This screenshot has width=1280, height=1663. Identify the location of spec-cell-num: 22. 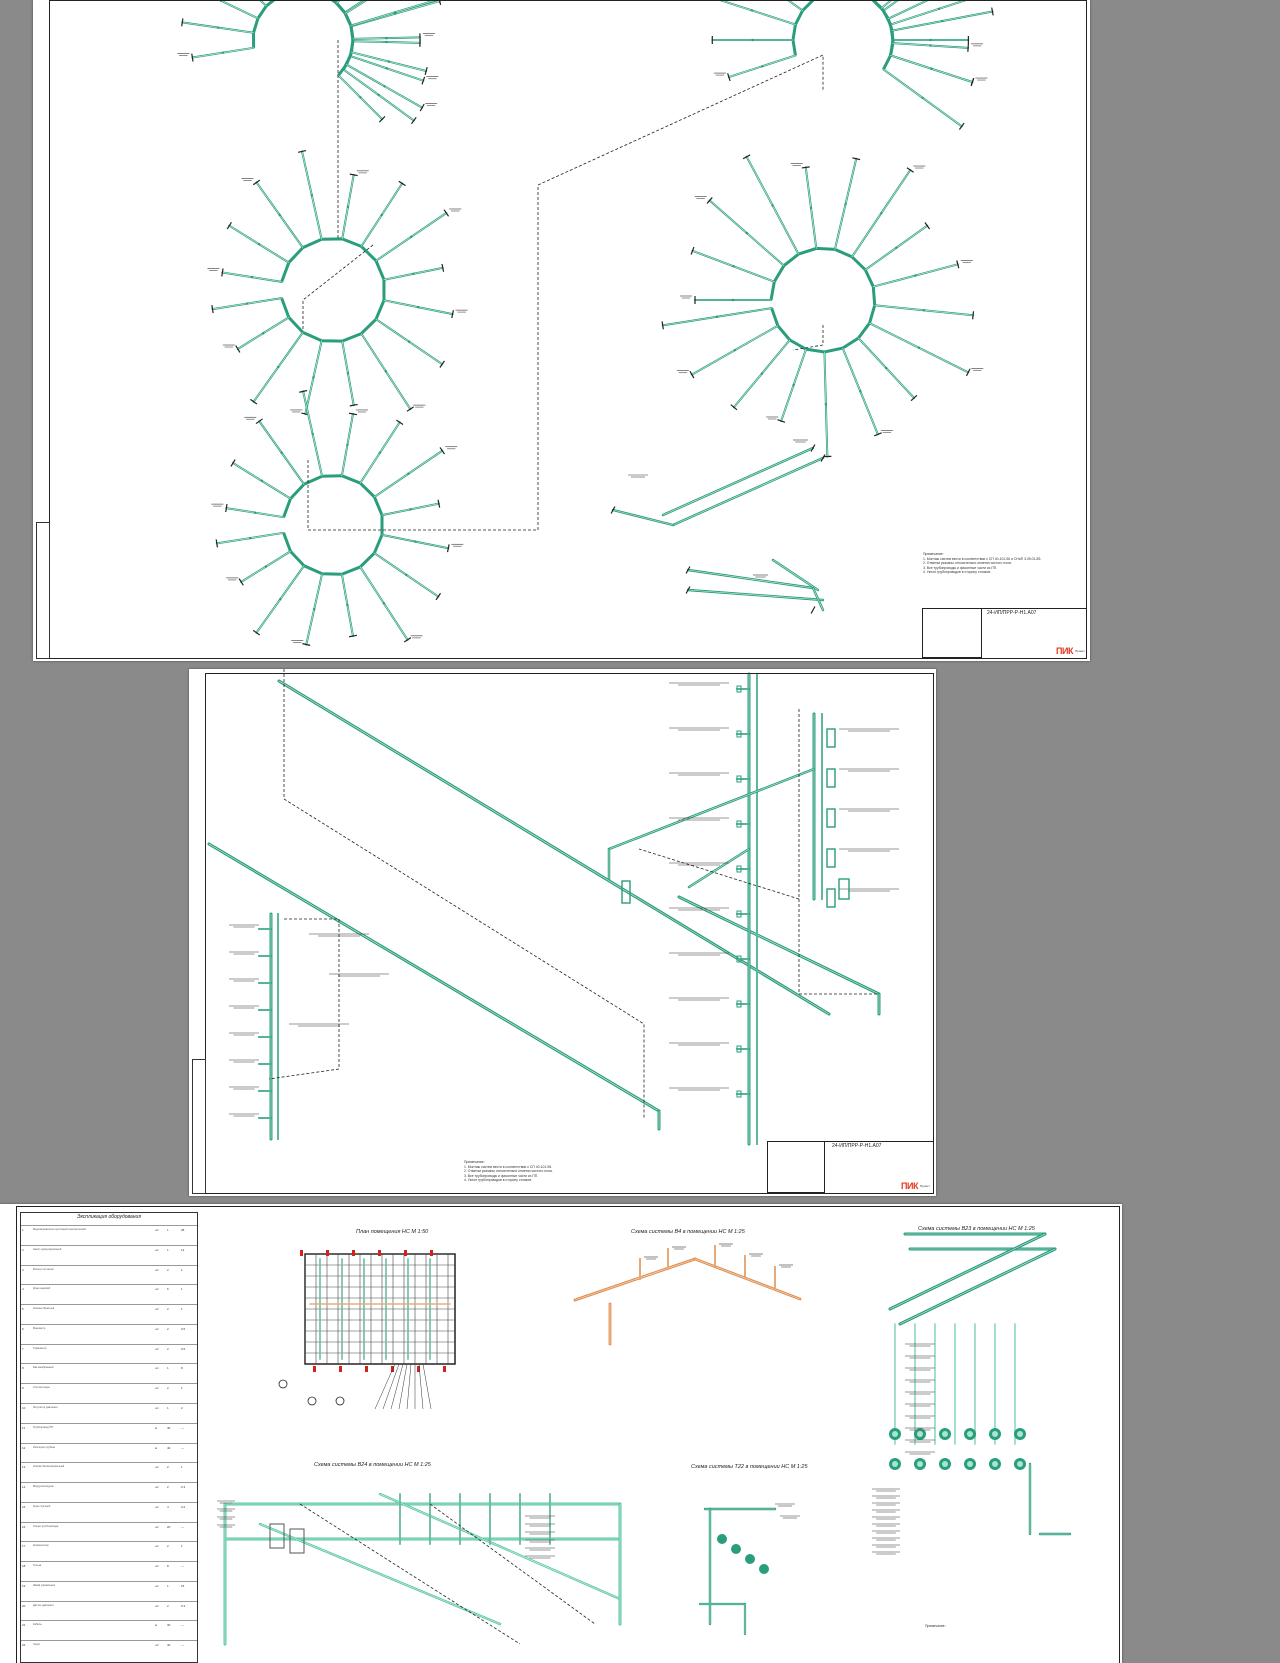
(24, 1645).